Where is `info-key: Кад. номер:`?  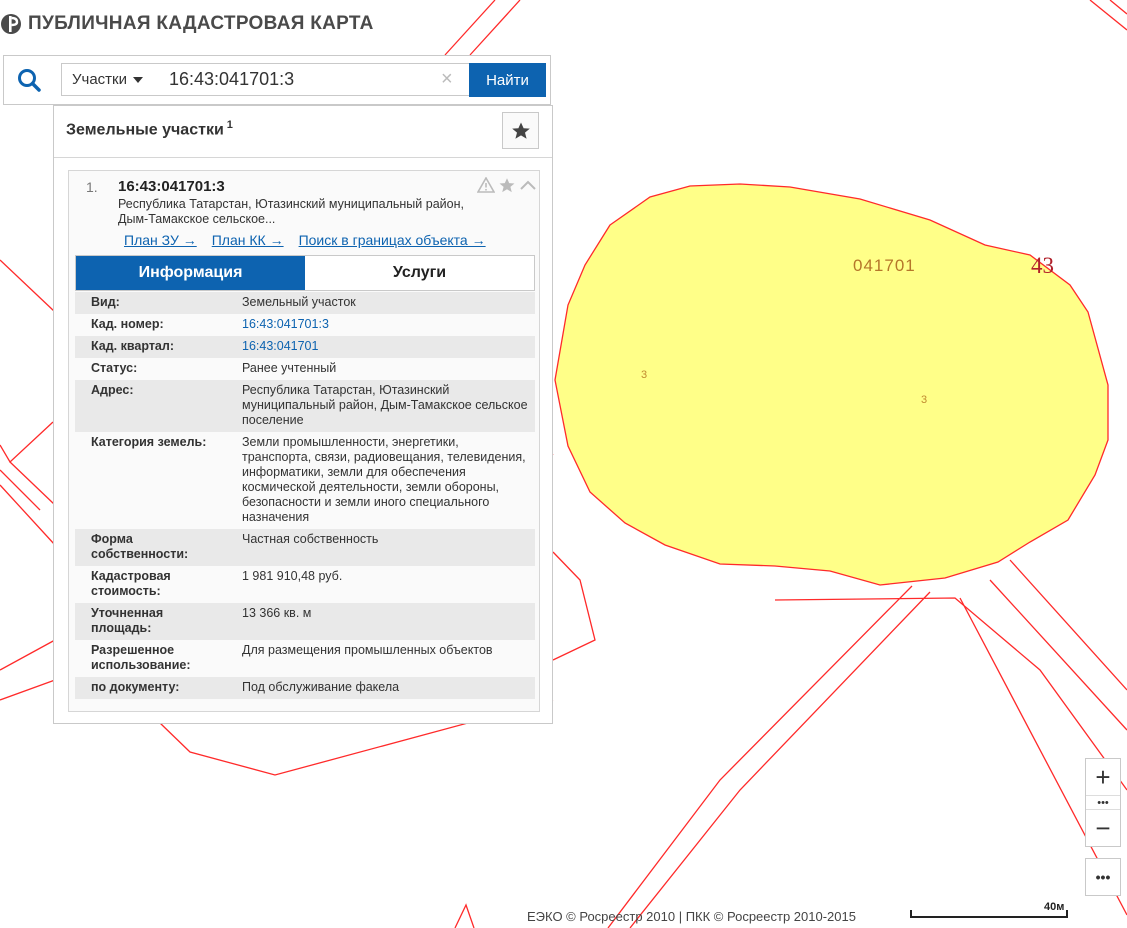
info-key: Кад. номер: is located at coordinates (127, 324).